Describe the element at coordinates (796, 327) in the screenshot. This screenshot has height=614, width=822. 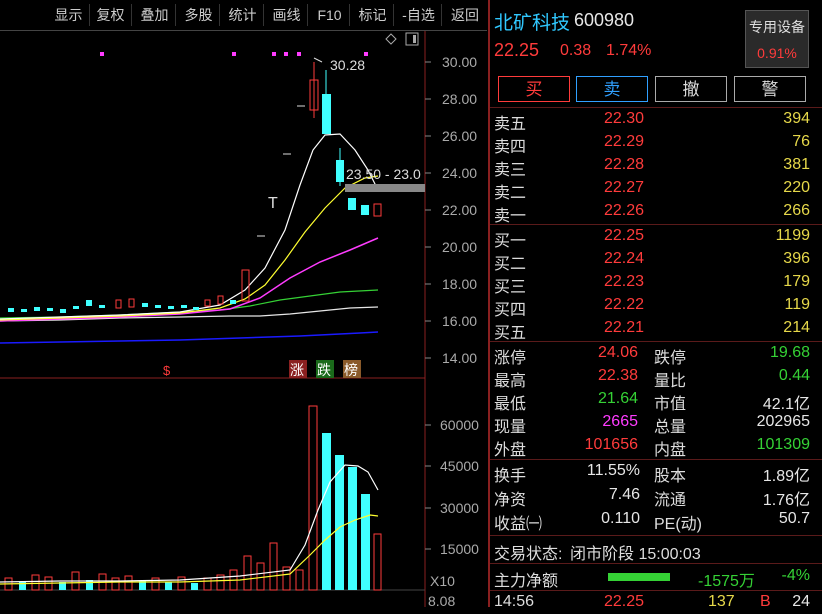
I see `bid-volume: 214` at that location.